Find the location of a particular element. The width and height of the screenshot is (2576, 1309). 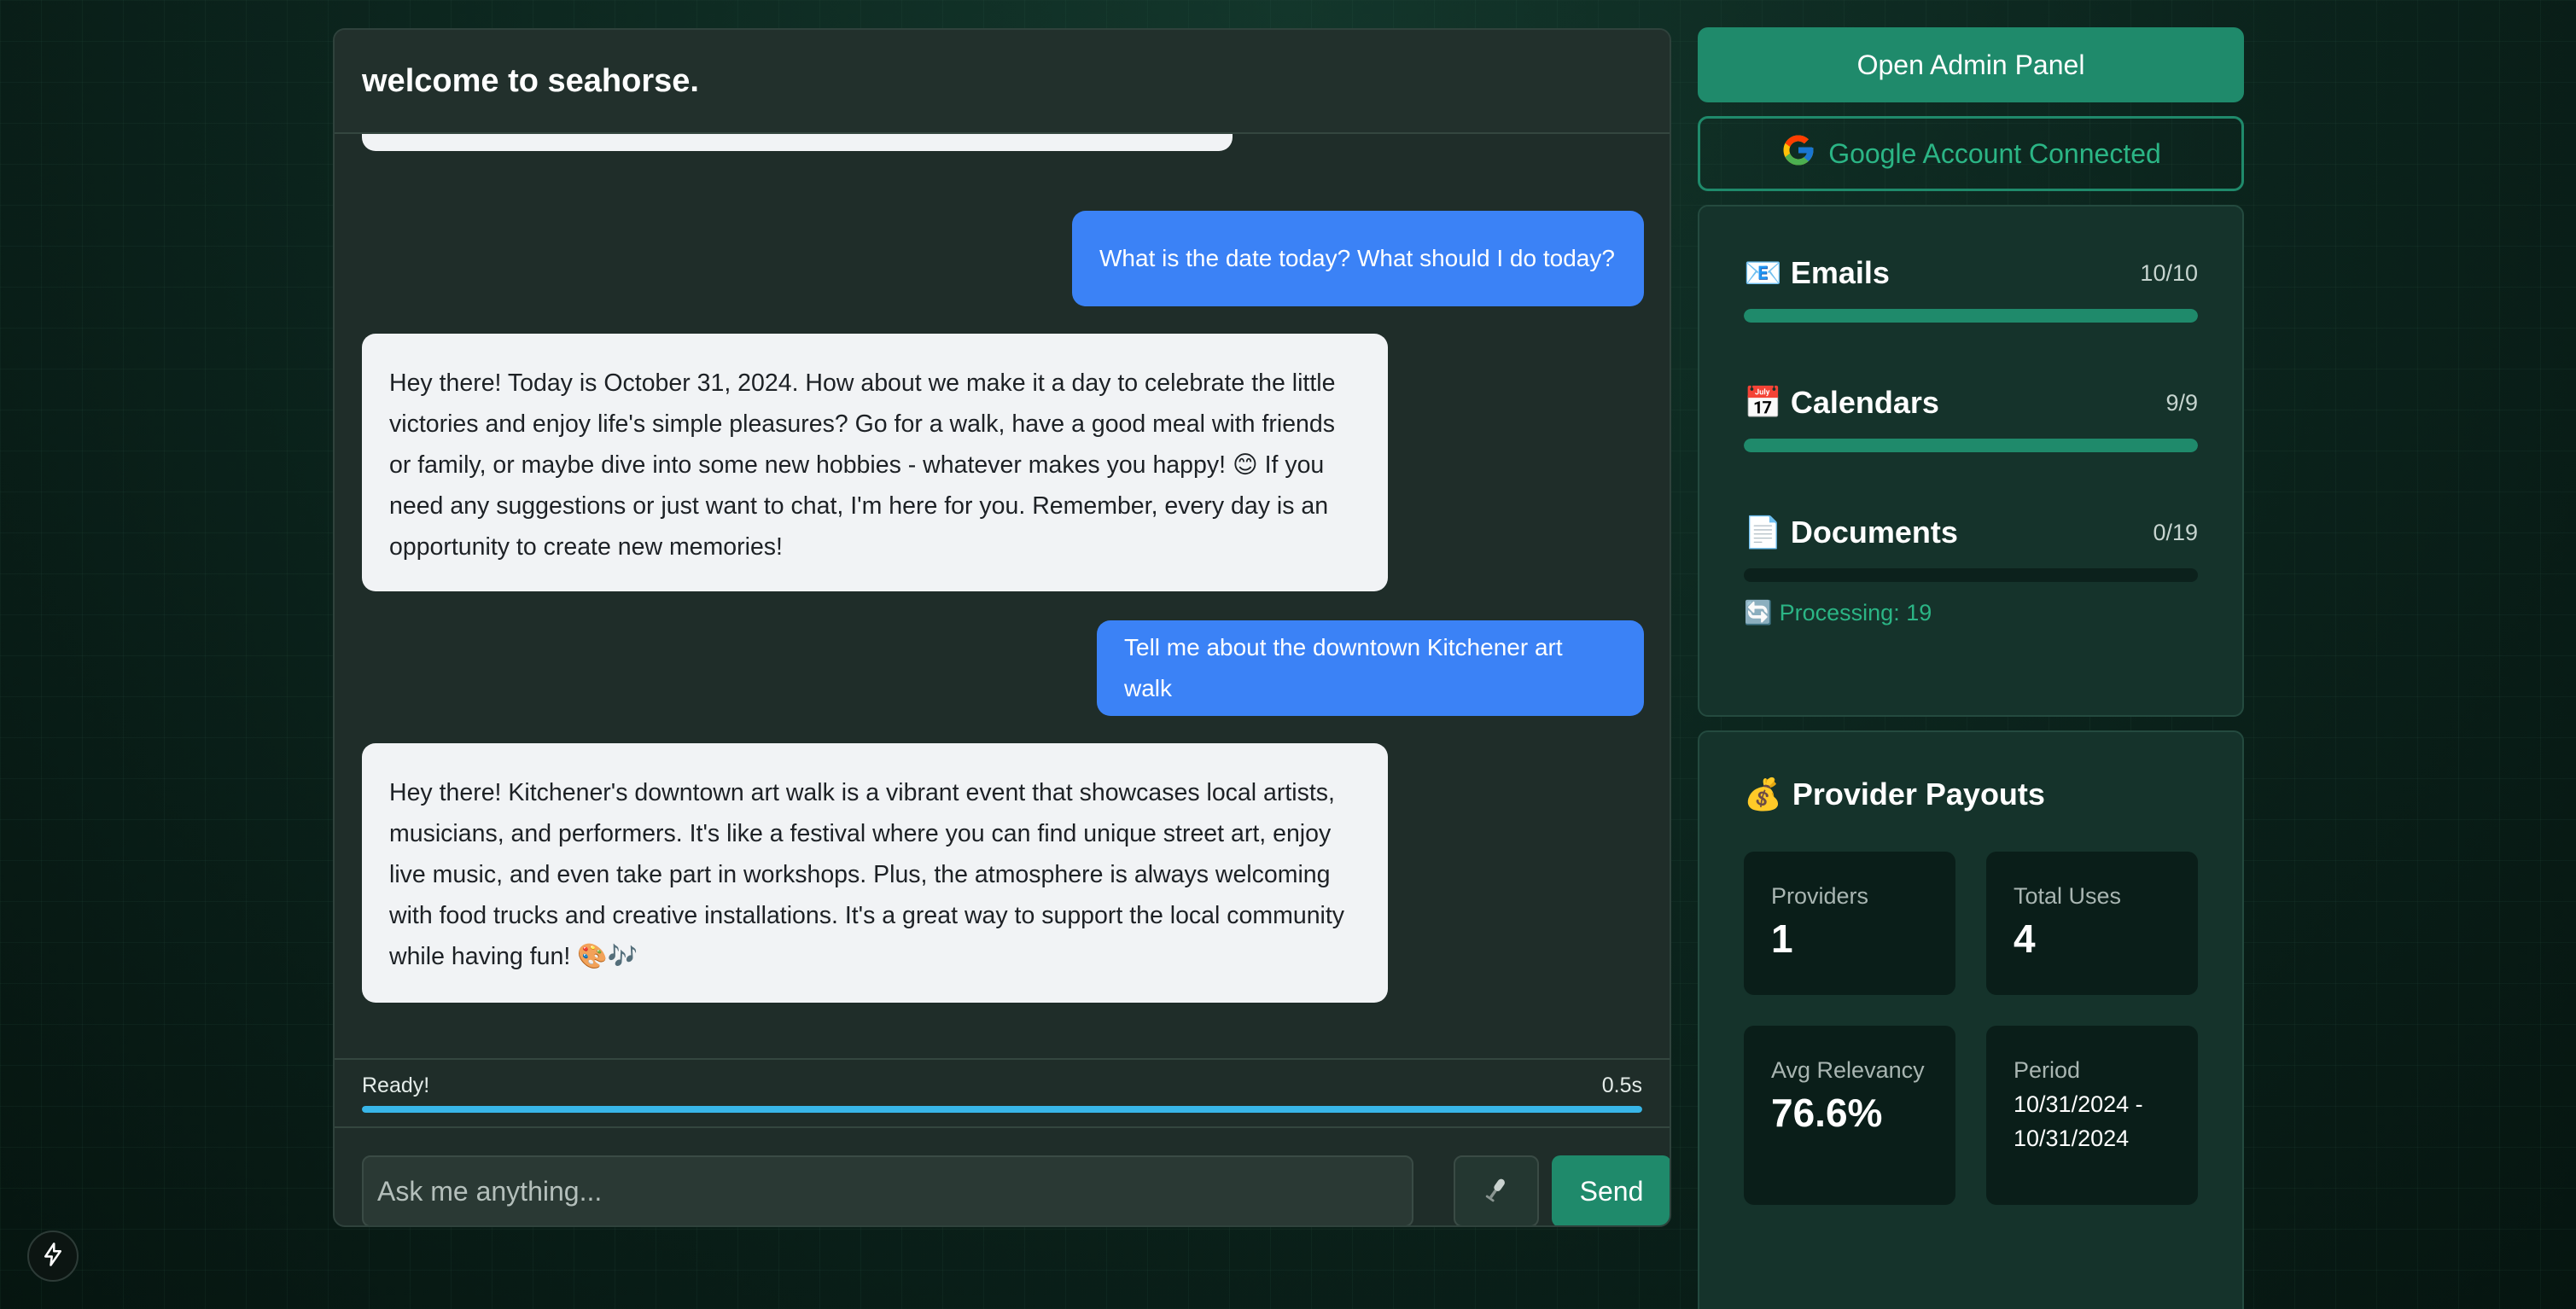

sync-count: 9/9 is located at coordinates (2181, 402).